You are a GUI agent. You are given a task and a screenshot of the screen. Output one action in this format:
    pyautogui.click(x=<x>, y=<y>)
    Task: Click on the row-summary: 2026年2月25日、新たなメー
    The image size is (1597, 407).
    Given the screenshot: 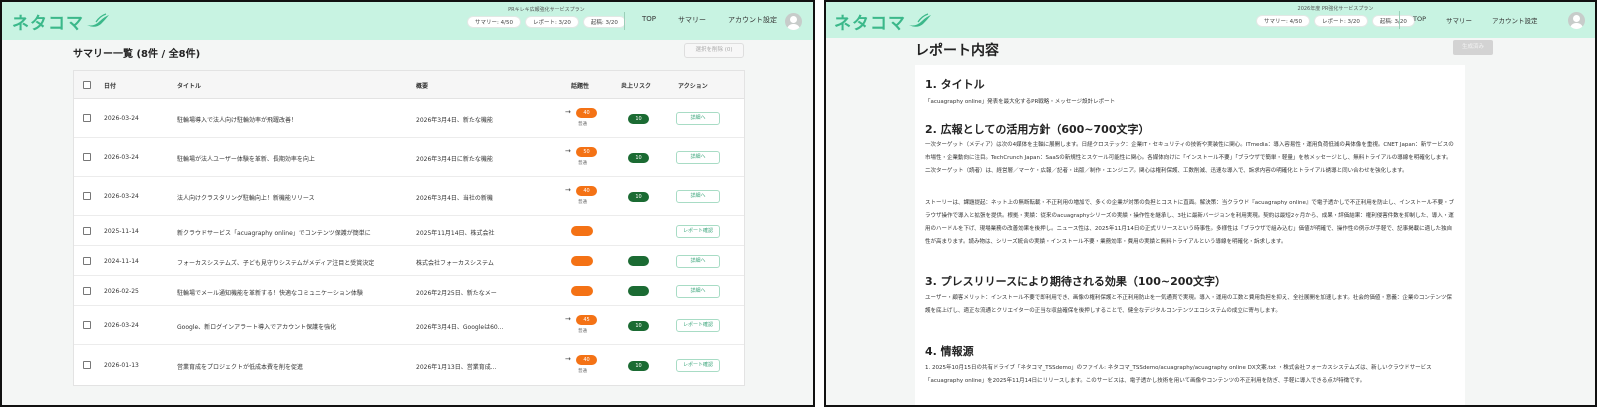 What is the action you would take?
    pyautogui.click(x=456, y=293)
    